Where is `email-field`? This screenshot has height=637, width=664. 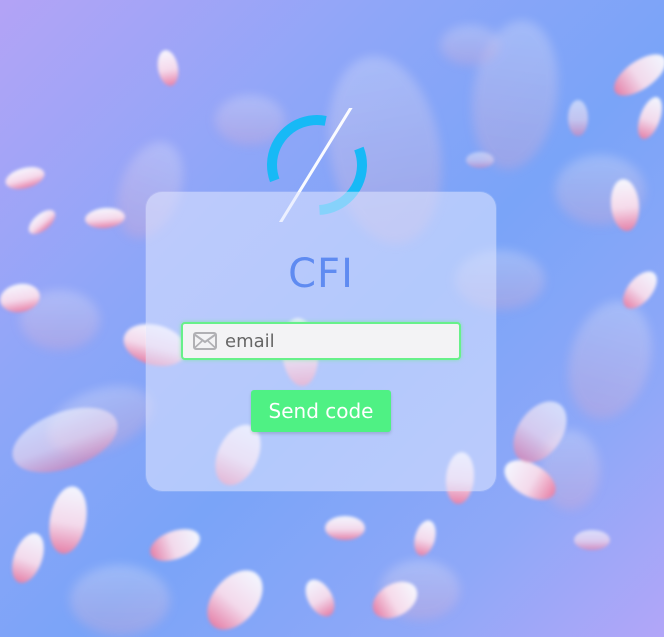 email-field is located at coordinates (321, 341).